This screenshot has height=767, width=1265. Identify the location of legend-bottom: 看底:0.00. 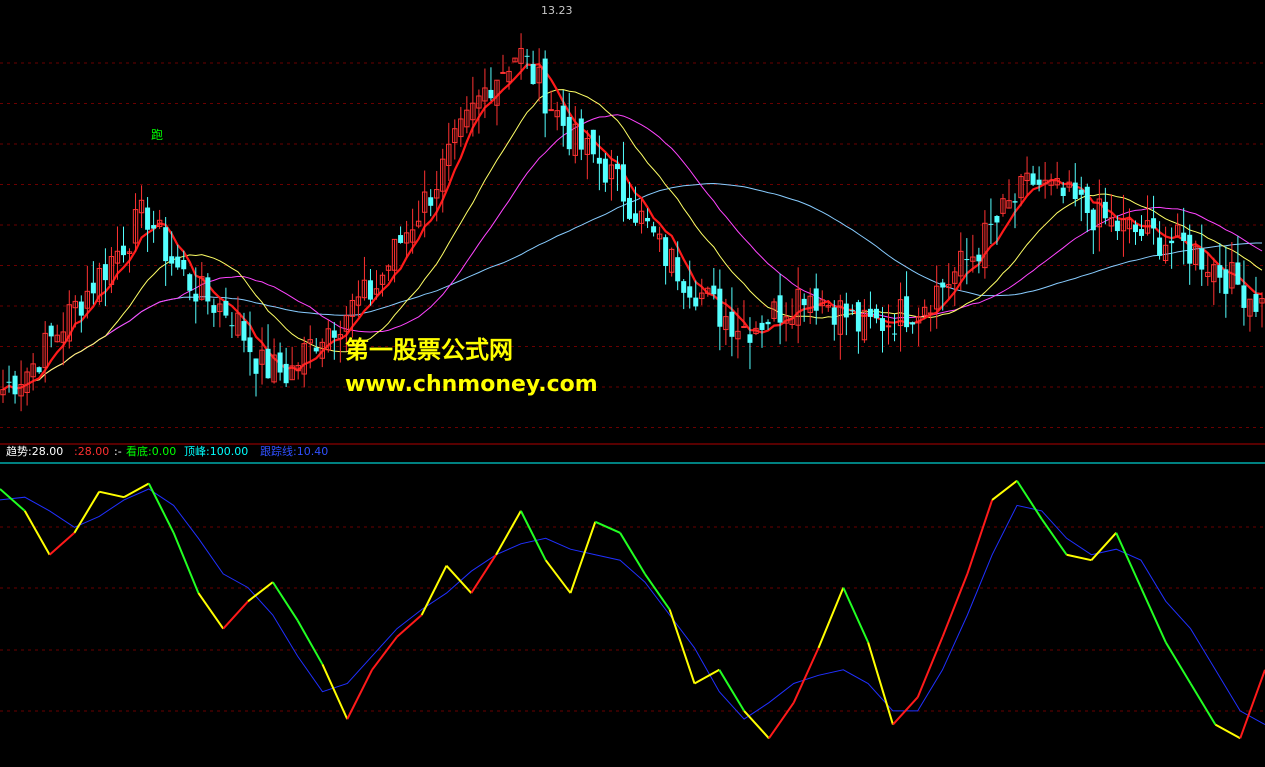
(151, 451).